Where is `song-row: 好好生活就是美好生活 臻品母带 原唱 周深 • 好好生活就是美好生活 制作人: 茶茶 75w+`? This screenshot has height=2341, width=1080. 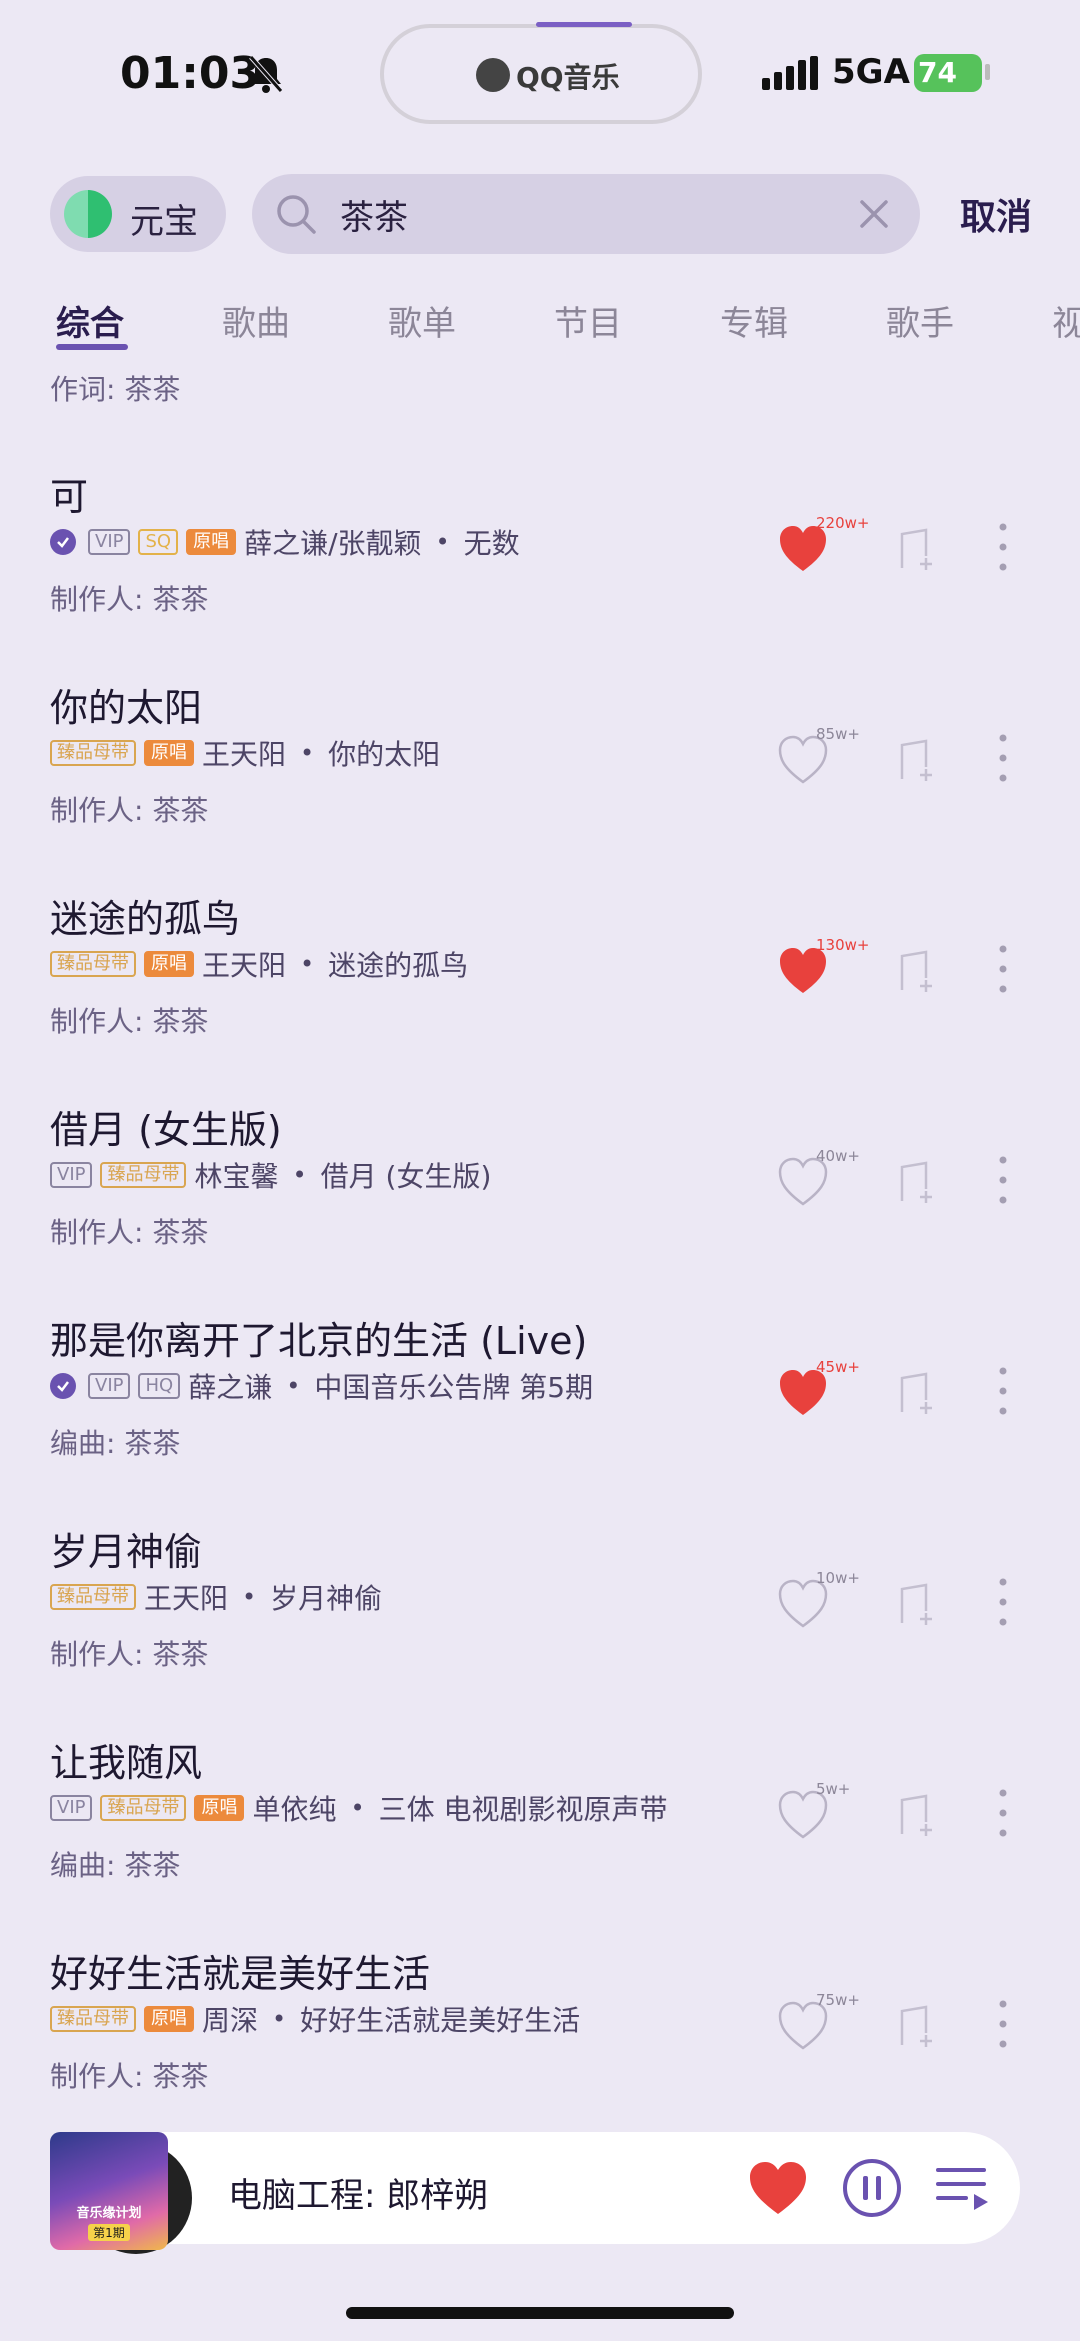
song-row: 好好生活就是美好生活 臻品母带 原唱 周深 • 好好生活就是美好生活 制作人: 茶茶 75w+ is located at coordinates (540, 2048).